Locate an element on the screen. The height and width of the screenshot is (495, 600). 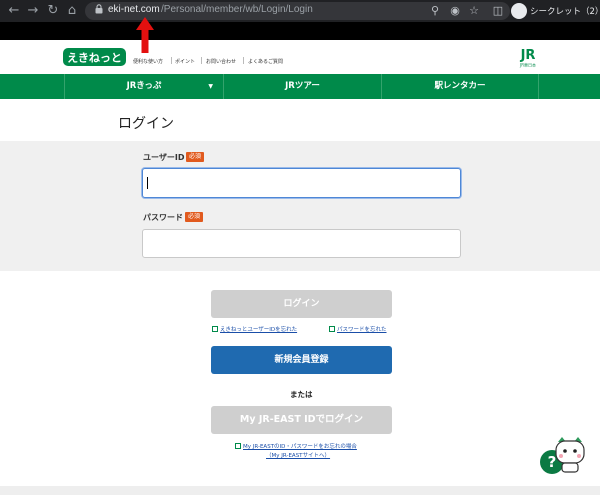
nav-item-label: JRきっぷ is located at coordinates (144, 86).